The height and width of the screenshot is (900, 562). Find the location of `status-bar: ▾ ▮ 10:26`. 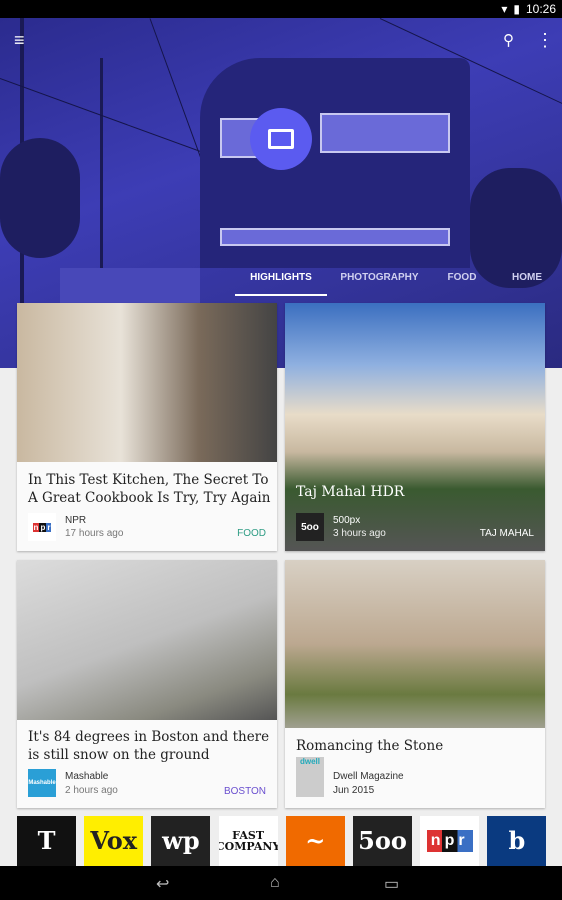

status-bar: ▾ ▮ 10:26 is located at coordinates (281, 9).